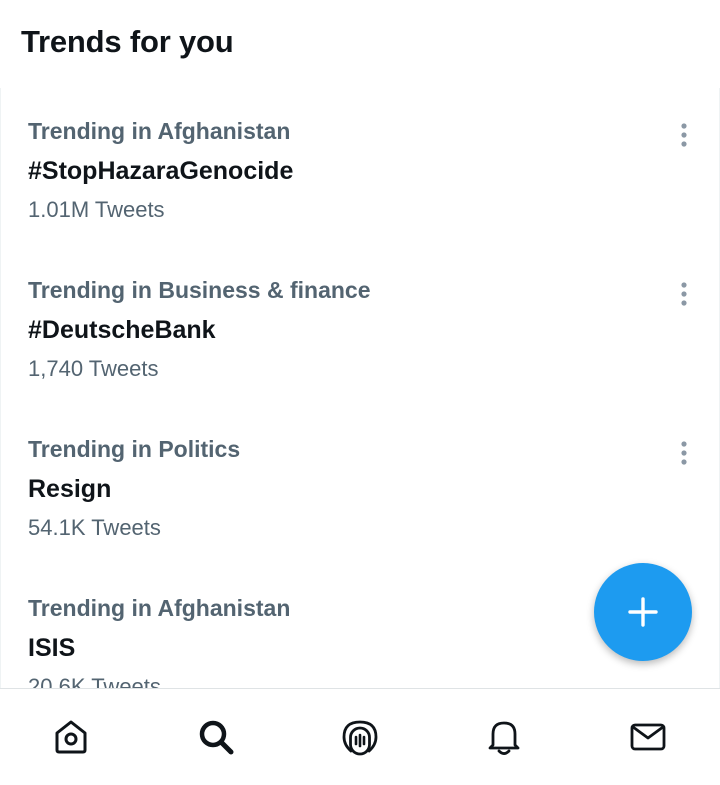  I want to click on trend-tweet-count: 54.1K Tweets, so click(94, 527).